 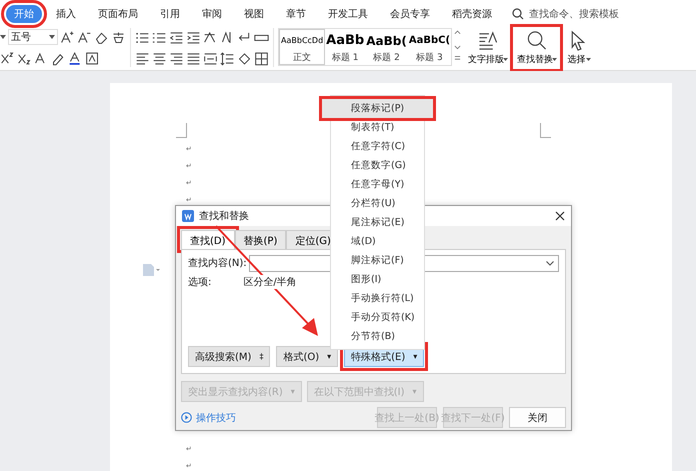 I want to click on menu-item: 手动换行符(L), so click(x=377, y=298).